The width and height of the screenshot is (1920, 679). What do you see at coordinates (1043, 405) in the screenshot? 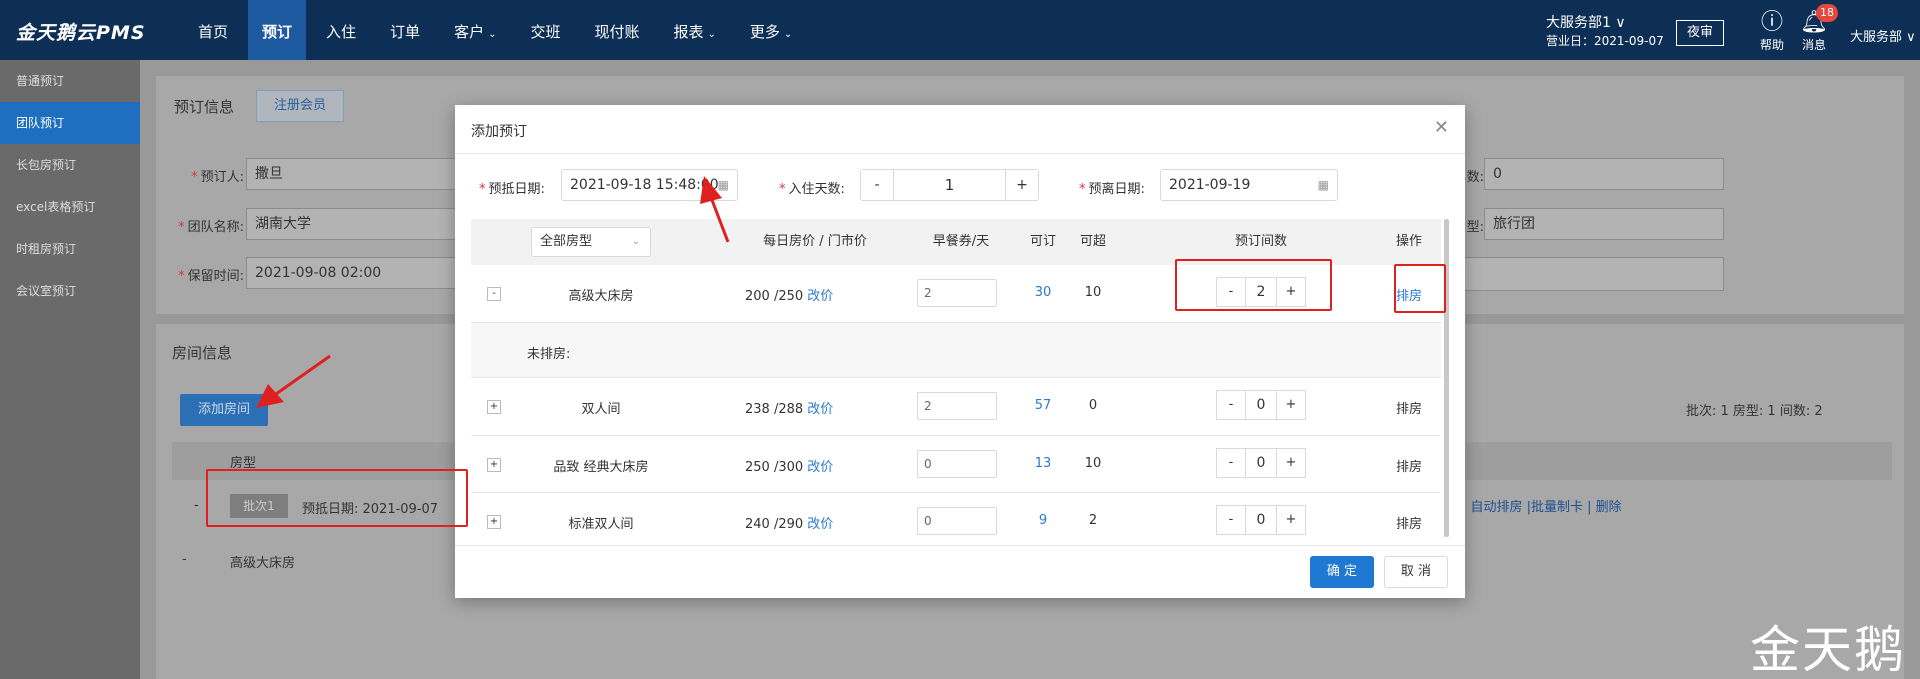
I see `available-count: 57` at bounding box center [1043, 405].